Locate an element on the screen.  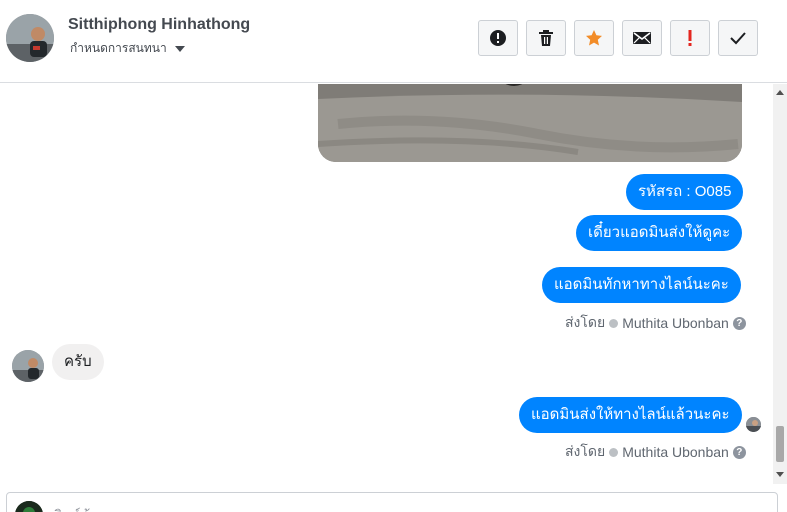
message-bubble-outgoing: แอดมินทักหาทางไลน์นะคะ is located at coordinates (641, 285).